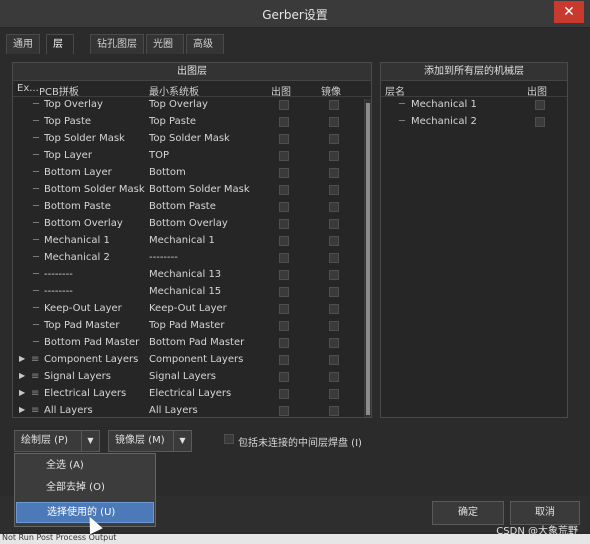 The width and height of the screenshot is (590, 544). Describe the element at coordinates (192, 326) in the screenshot. I see `layer-row: ─ Top Pad Master Top Pad Master` at that location.